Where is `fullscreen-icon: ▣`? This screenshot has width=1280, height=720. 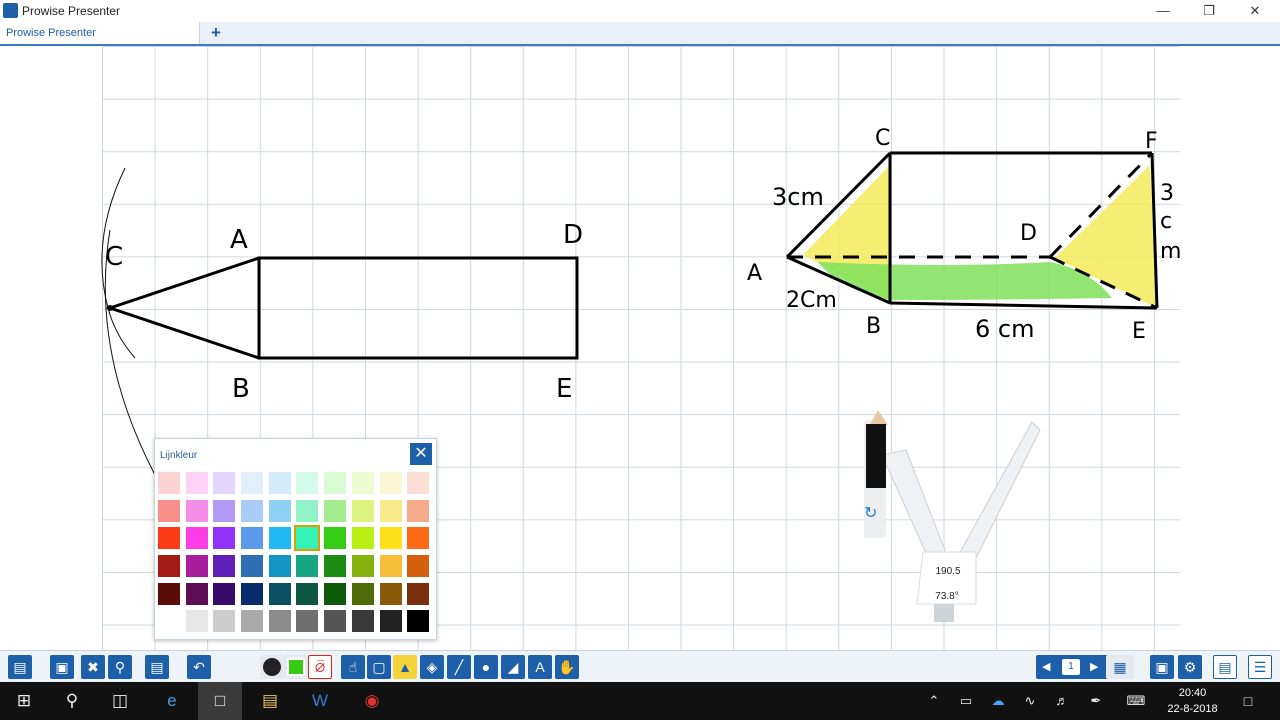 fullscreen-icon: ▣ is located at coordinates (1162, 667).